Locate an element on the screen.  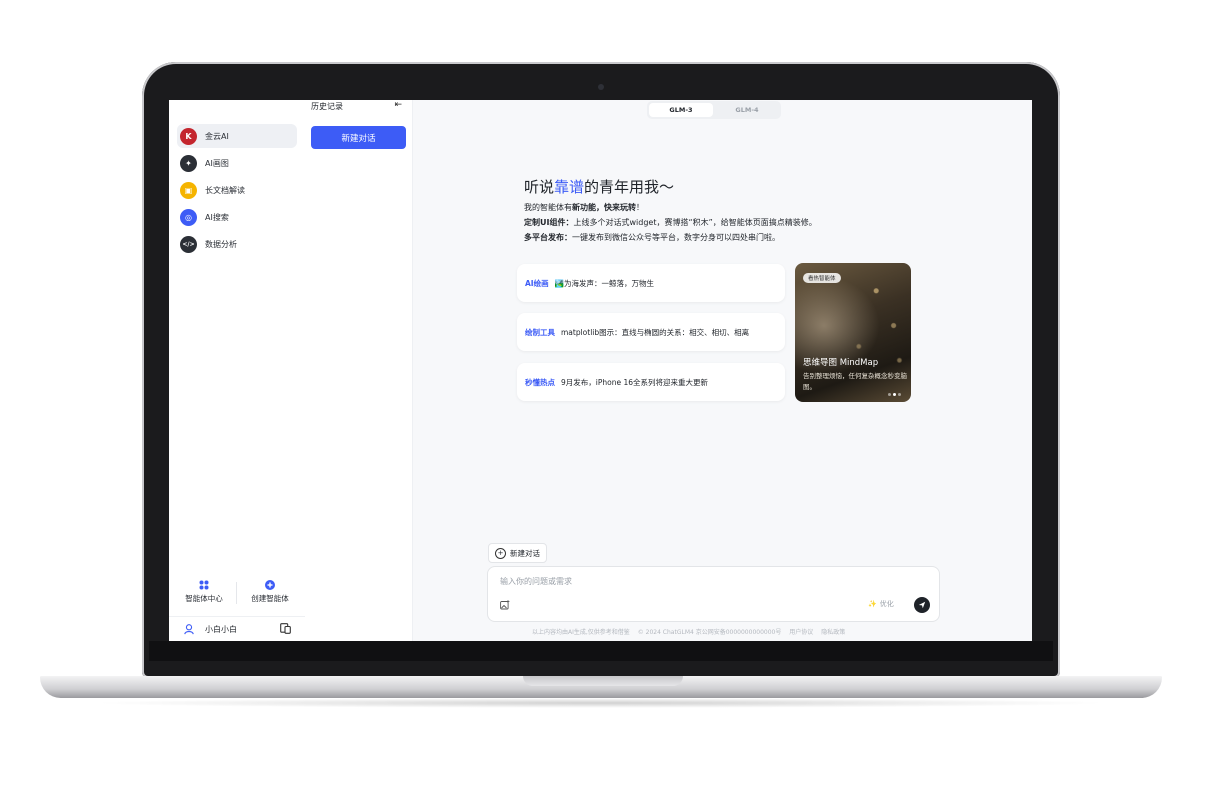
nav-item-data-analysis: </> 数据分析 is located at coordinates (237, 244).